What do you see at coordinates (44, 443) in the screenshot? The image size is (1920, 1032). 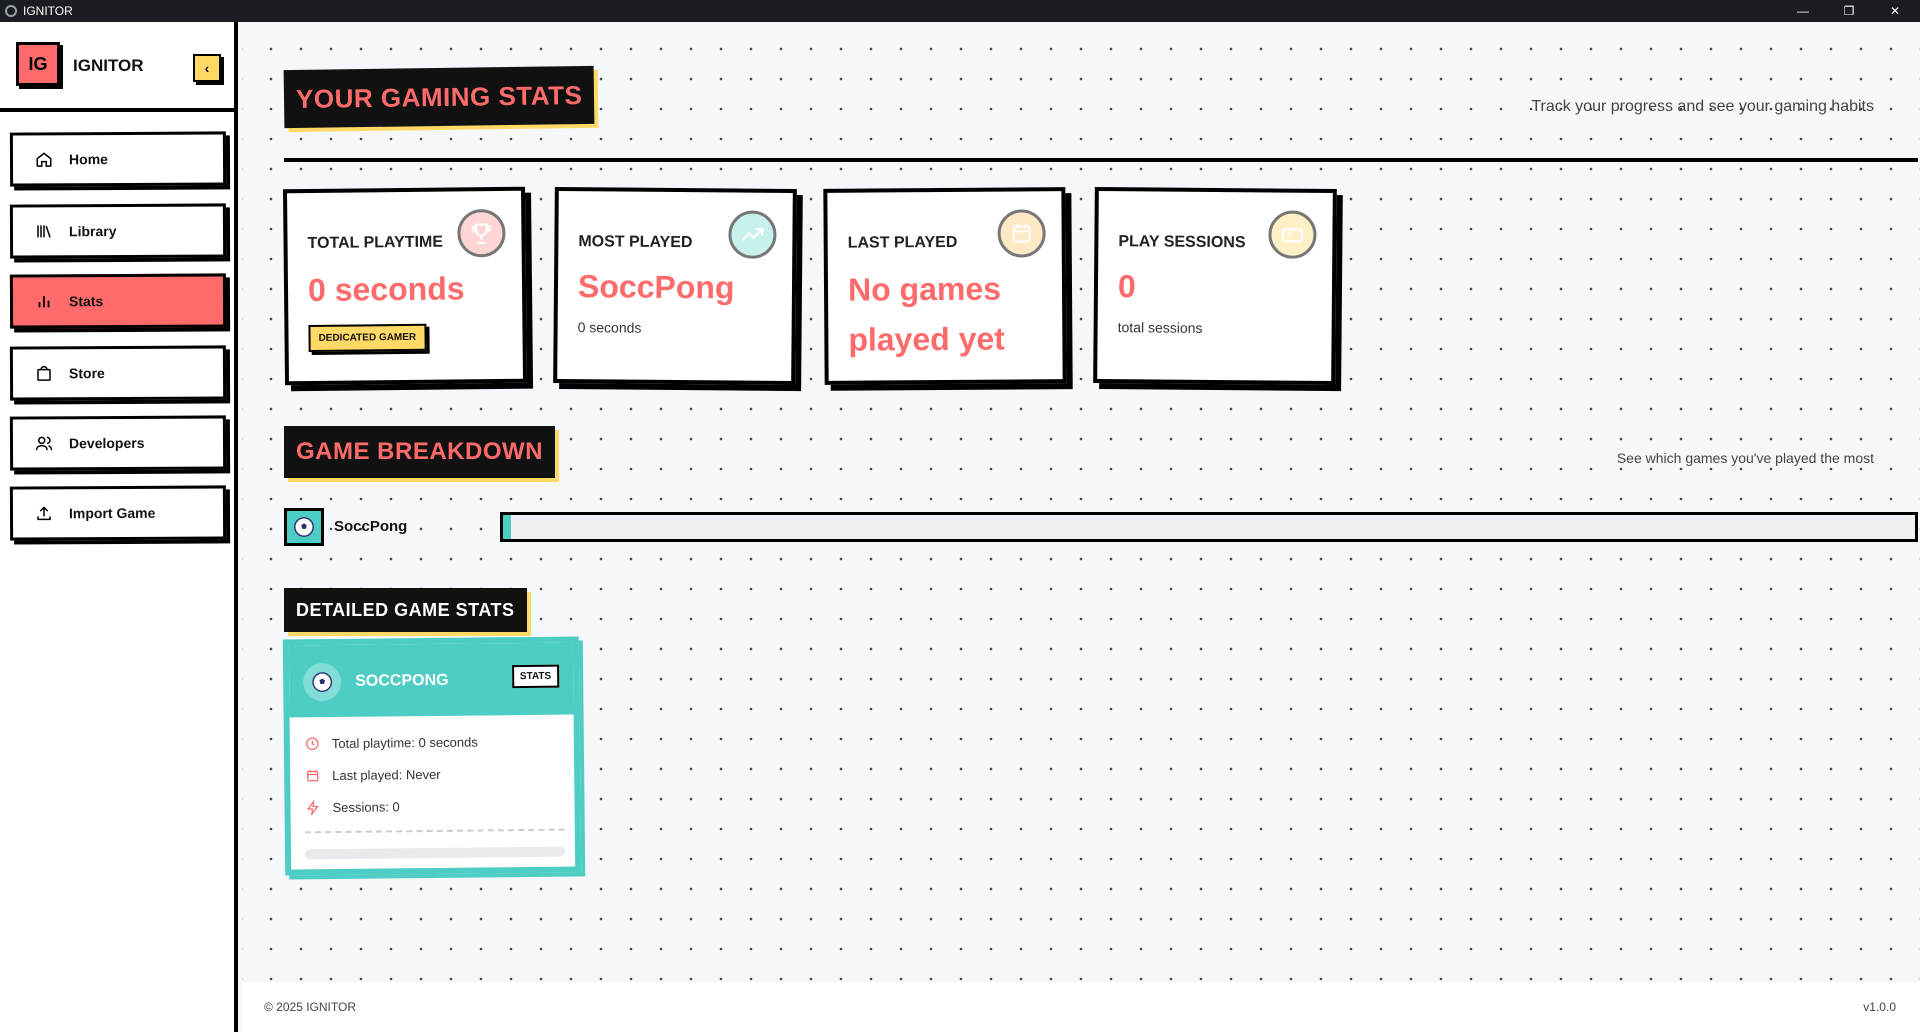 I see `users-icon` at bounding box center [44, 443].